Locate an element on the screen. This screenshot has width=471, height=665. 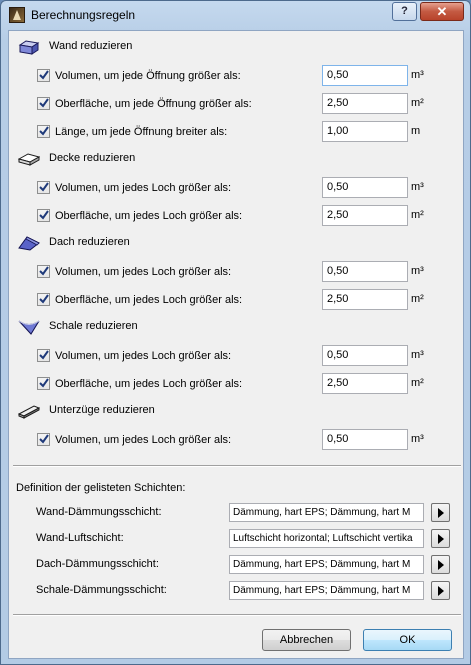
unit-label: m is located at coordinates (416, 131).